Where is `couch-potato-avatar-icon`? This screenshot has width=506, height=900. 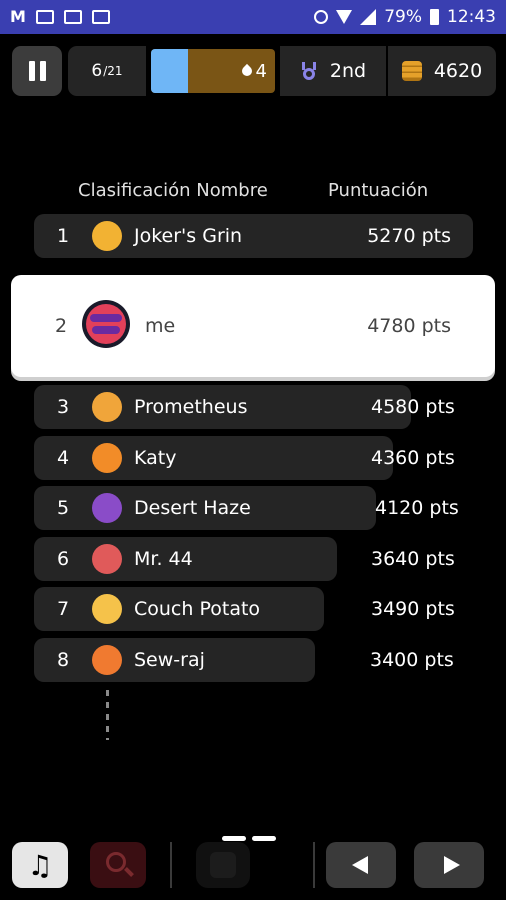
couch-potato-avatar-icon is located at coordinates (107, 609).